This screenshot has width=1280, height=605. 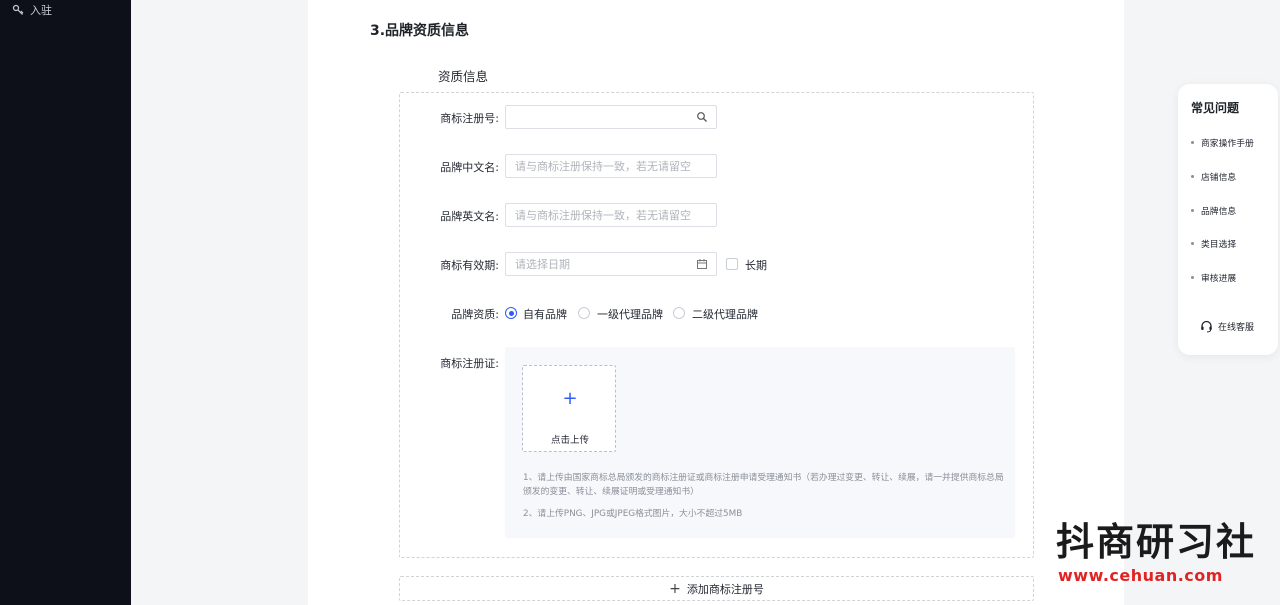 What do you see at coordinates (756, 265) in the screenshot?
I see `long-term-label: 长期` at bounding box center [756, 265].